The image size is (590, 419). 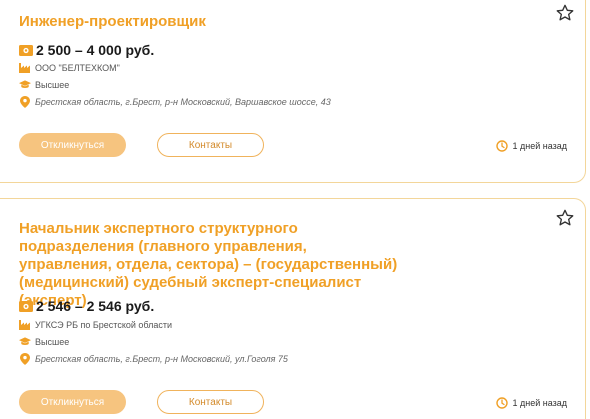 I want to click on company-row: УГКСЭ РБ по Брестской области, so click(x=95, y=324).